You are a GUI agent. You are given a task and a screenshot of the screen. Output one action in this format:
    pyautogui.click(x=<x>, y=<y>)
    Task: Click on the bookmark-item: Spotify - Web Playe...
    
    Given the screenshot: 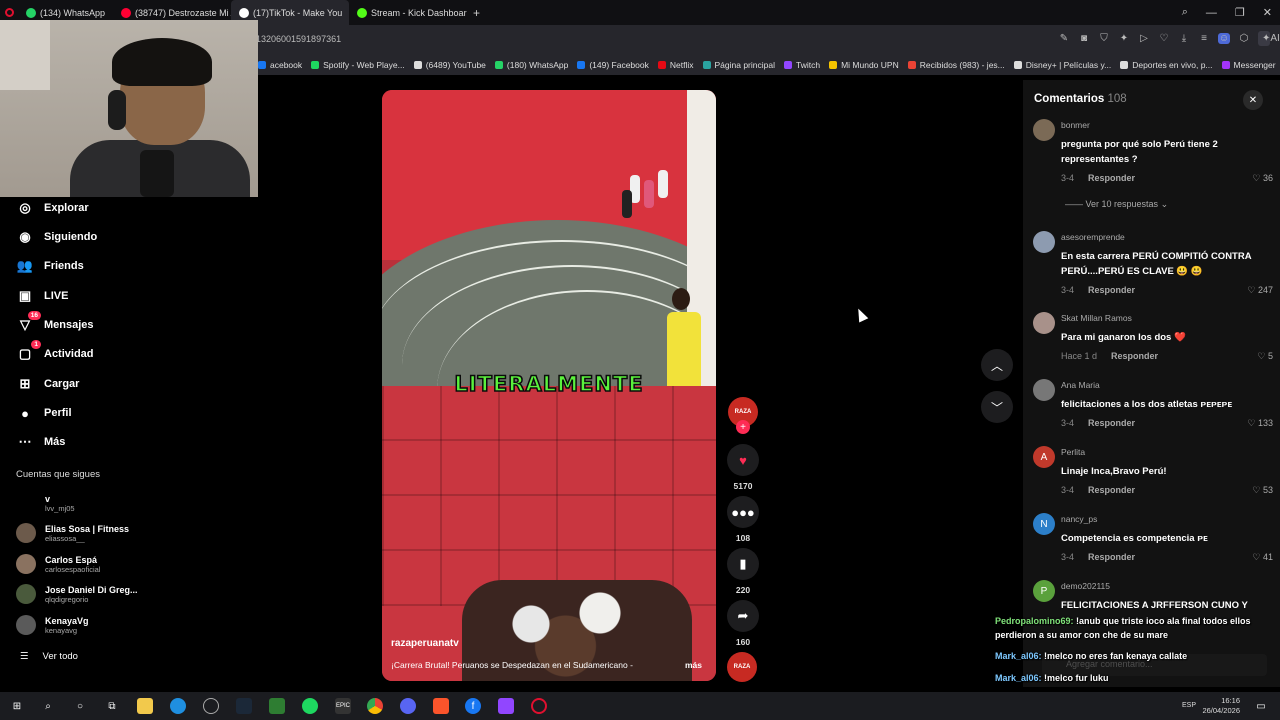 What is the action you would take?
    pyautogui.click(x=358, y=65)
    